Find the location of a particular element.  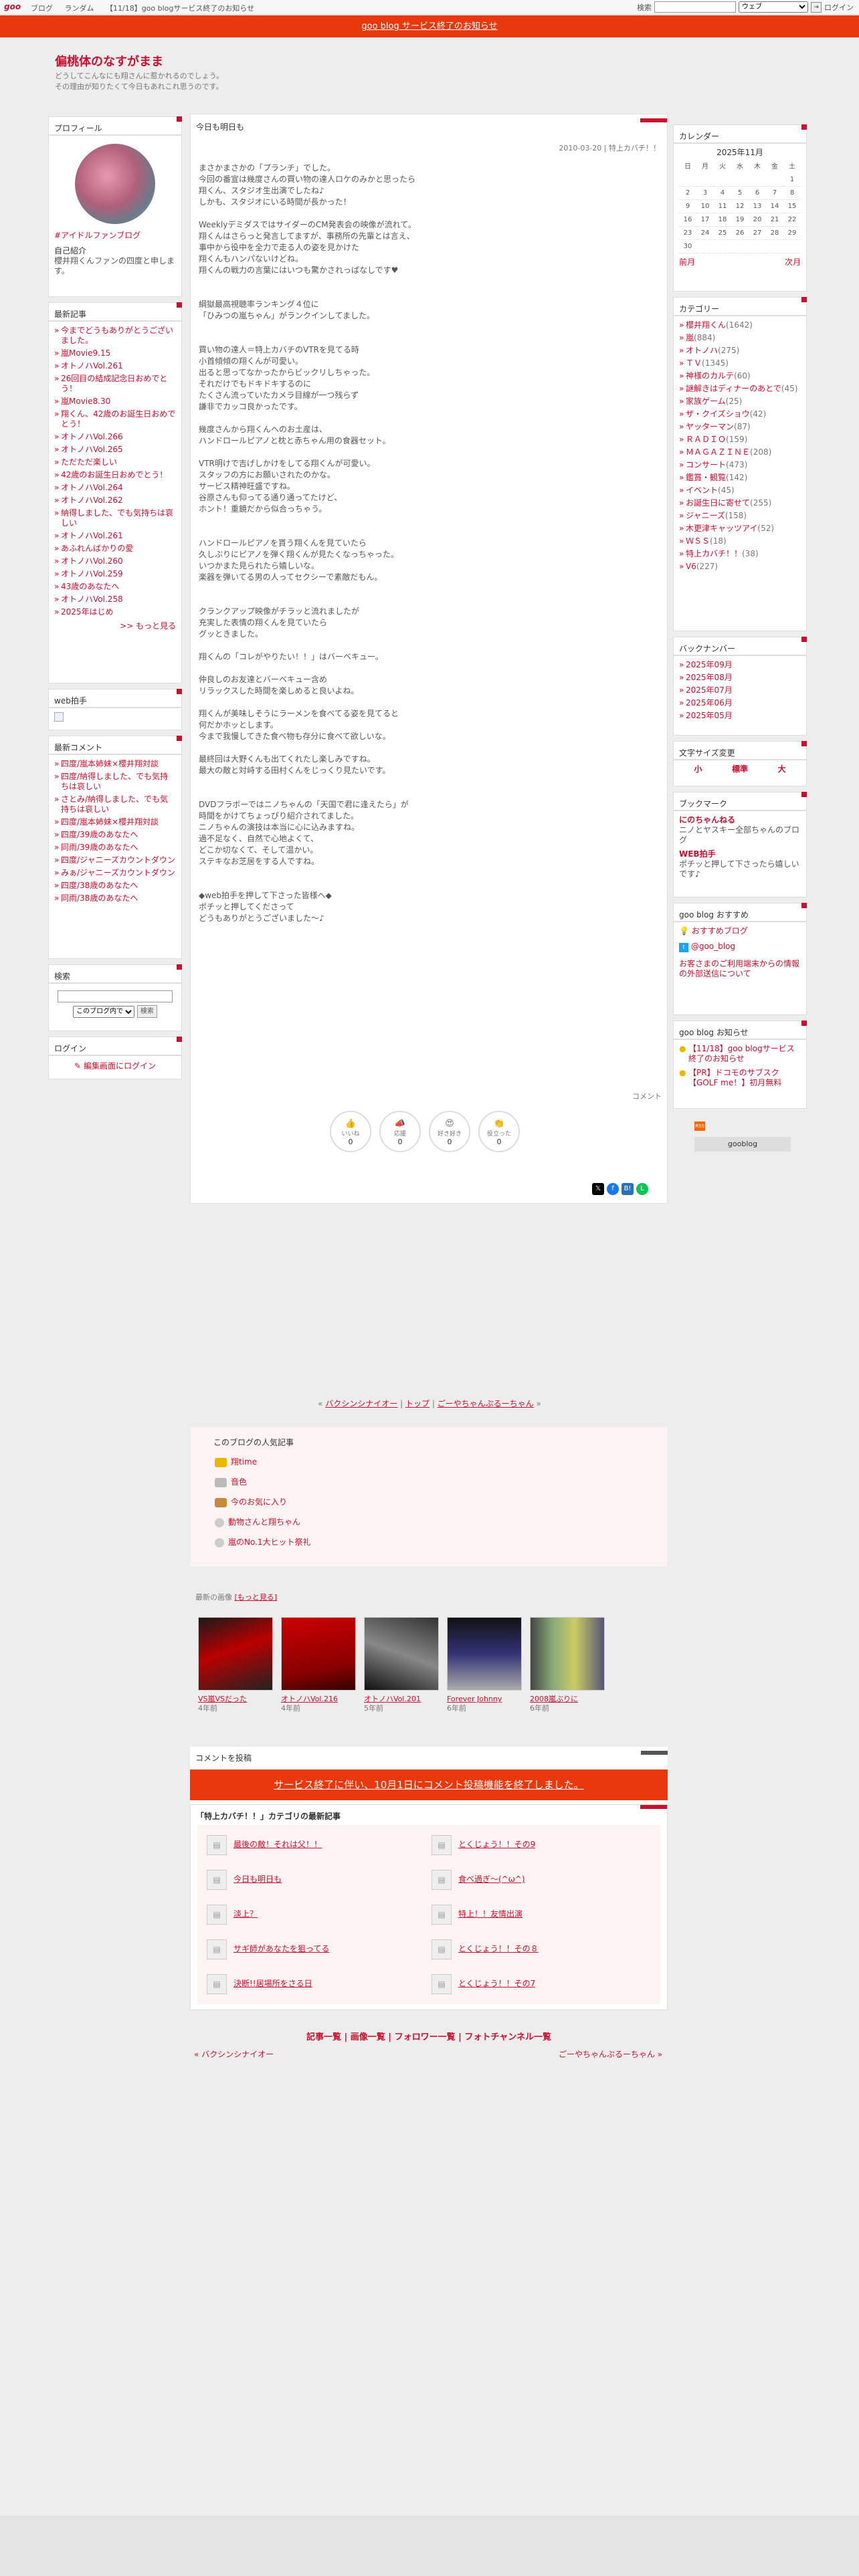

recent-post-link: 今までどうもありがとうございました。 is located at coordinates (115, 336).